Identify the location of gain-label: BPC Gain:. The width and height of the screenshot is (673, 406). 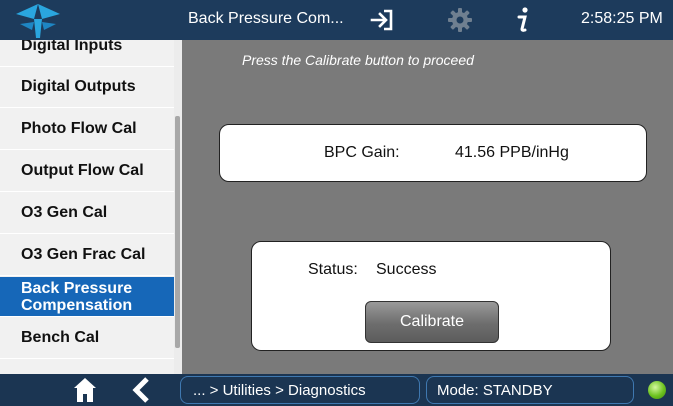
(362, 152).